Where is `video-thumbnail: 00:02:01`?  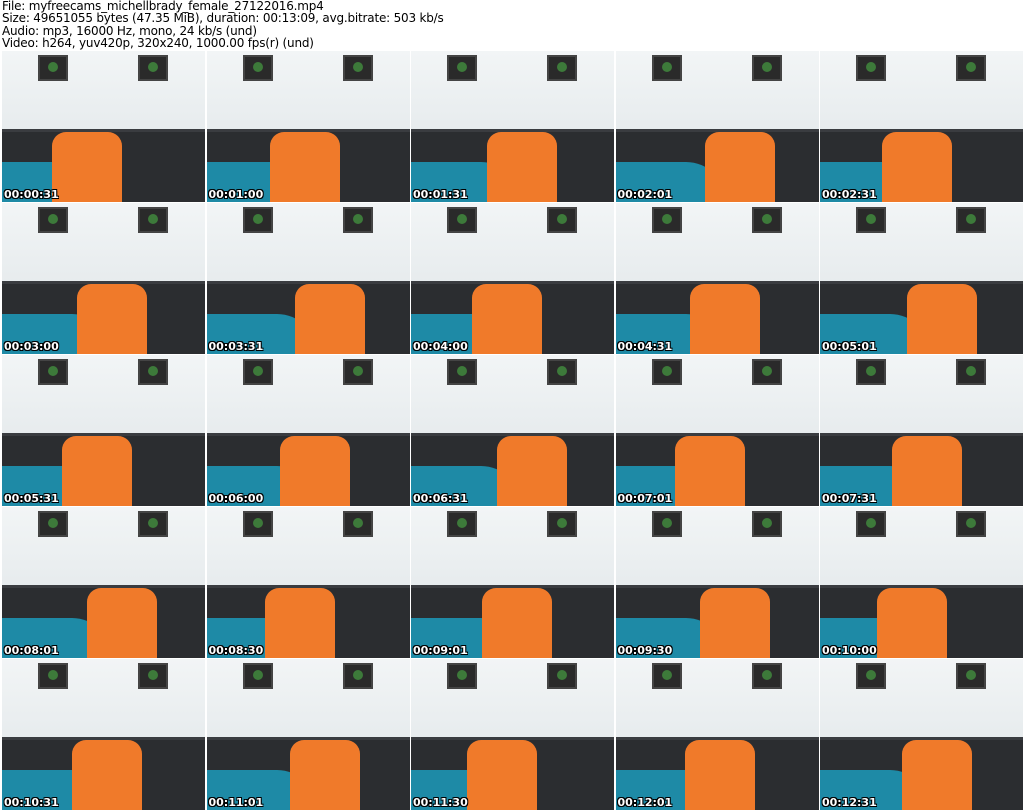
video-thumbnail: 00:02:01 is located at coordinates (717, 126).